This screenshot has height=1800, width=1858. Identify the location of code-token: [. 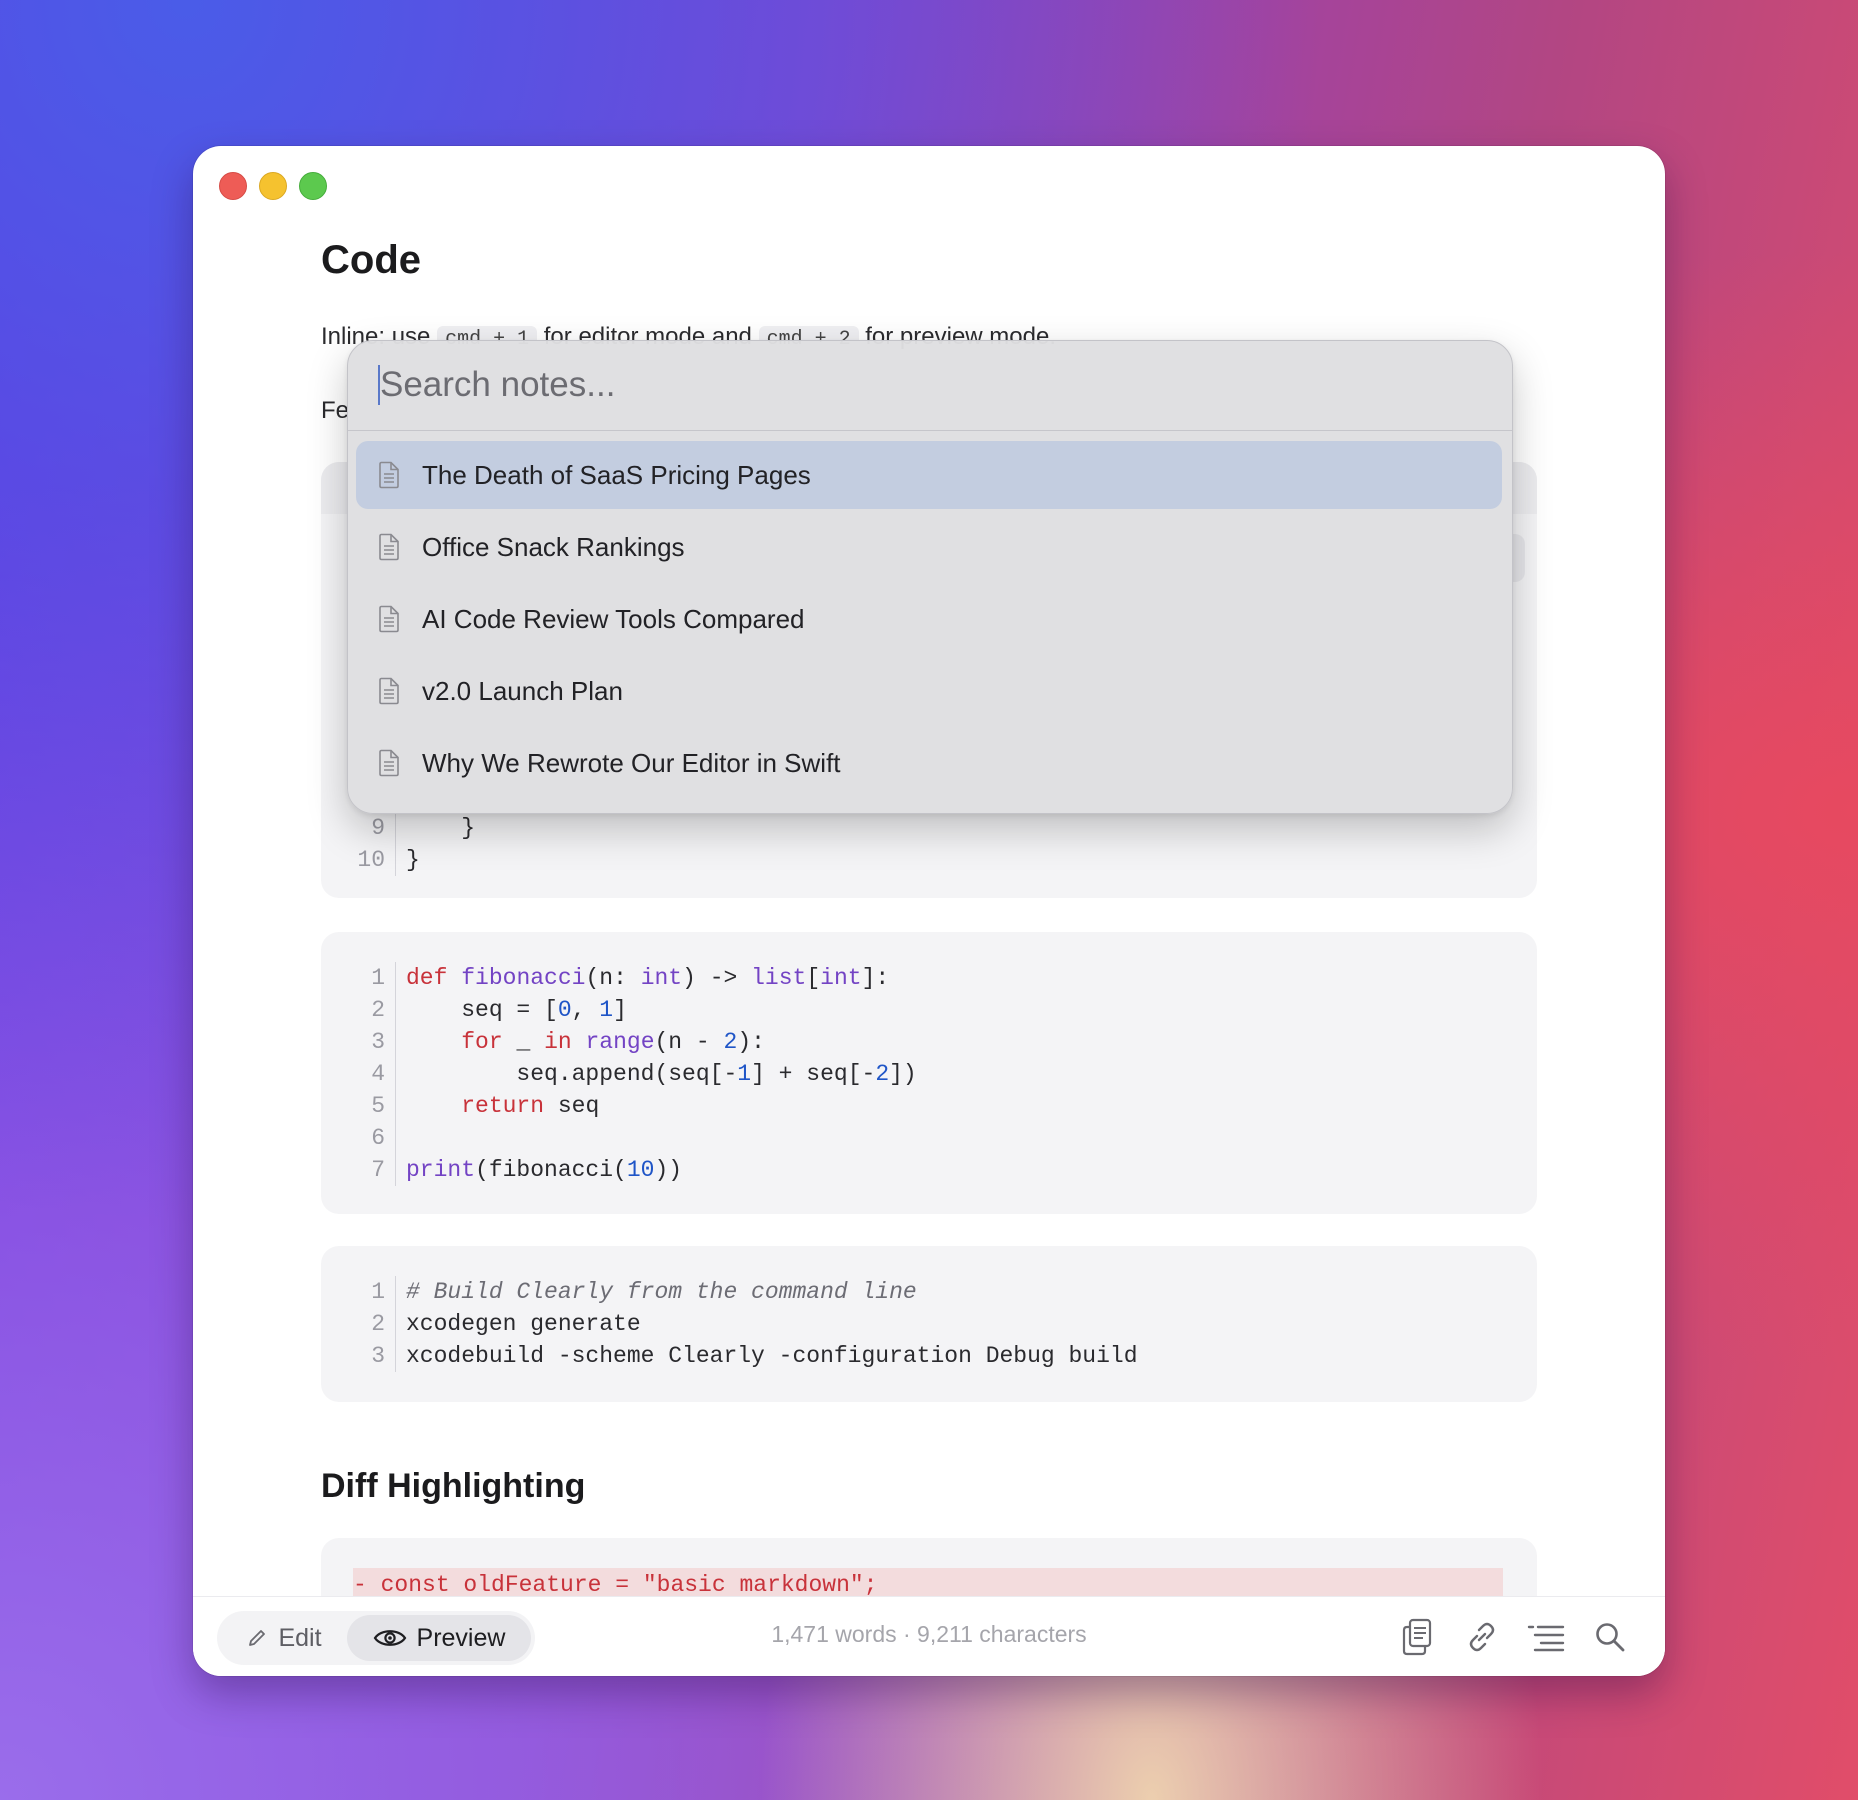
(813, 978).